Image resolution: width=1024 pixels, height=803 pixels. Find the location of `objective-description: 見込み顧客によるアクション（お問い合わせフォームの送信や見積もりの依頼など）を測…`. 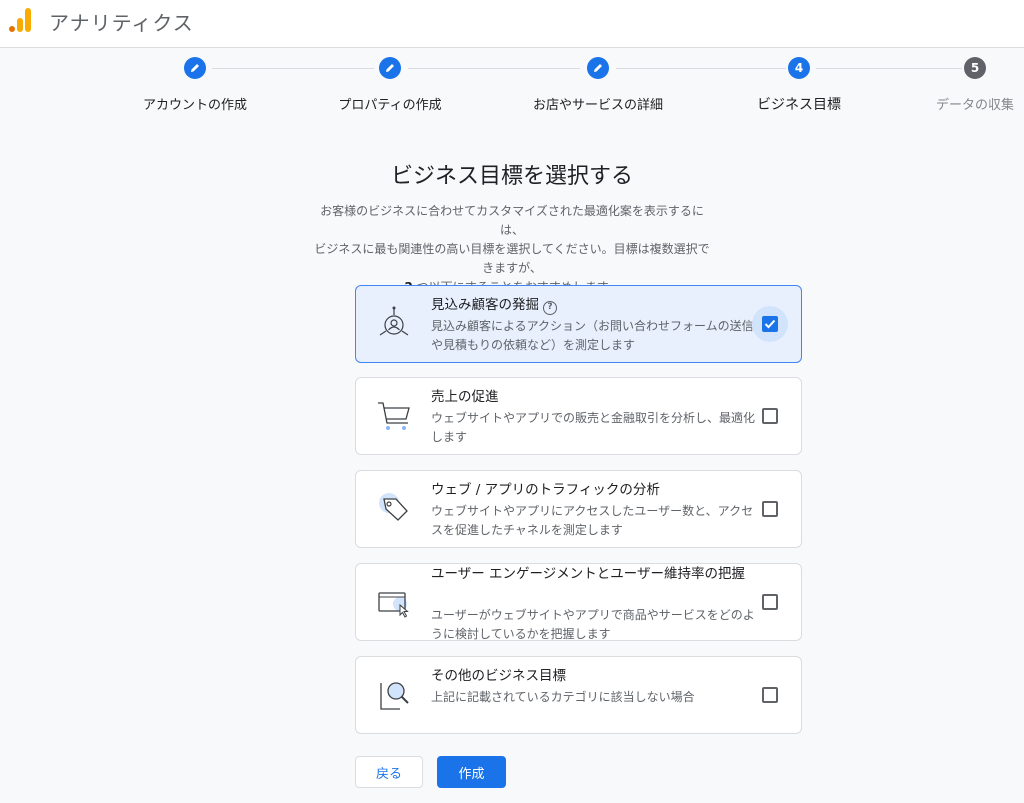

objective-description: 見込み顧客によるアクション（お問い合わせフォームの送信や見積もりの依頼など）を測… is located at coordinates (592, 335).